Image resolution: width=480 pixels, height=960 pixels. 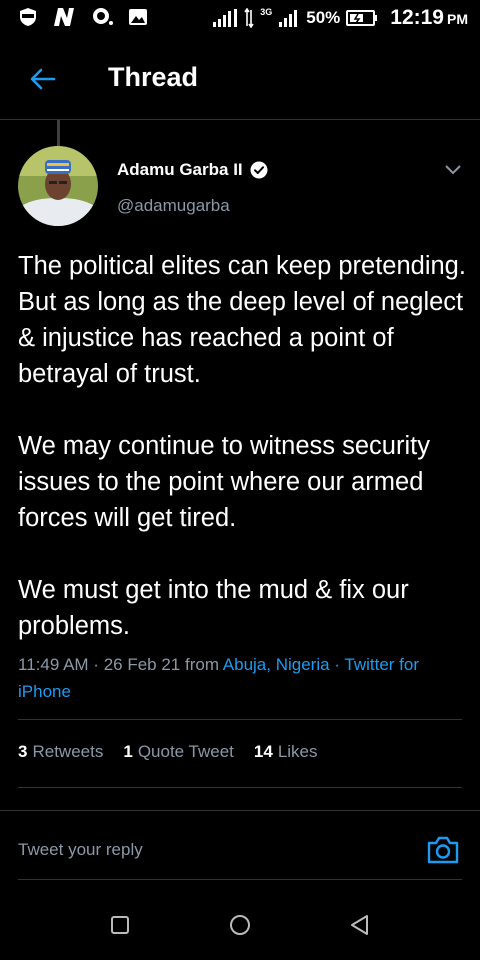 What do you see at coordinates (68, 751) in the screenshot?
I see `retweets-label: Retweets` at bounding box center [68, 751].